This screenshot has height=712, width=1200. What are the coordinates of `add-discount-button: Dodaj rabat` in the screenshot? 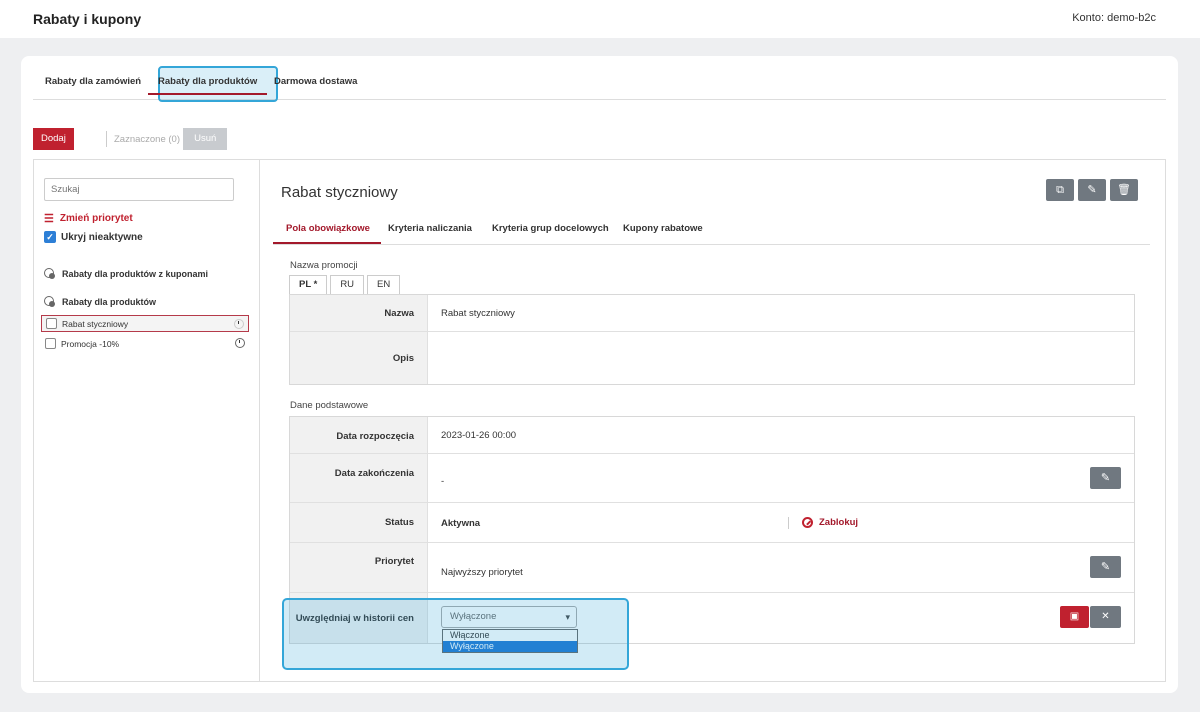 It's located at (53, 147).